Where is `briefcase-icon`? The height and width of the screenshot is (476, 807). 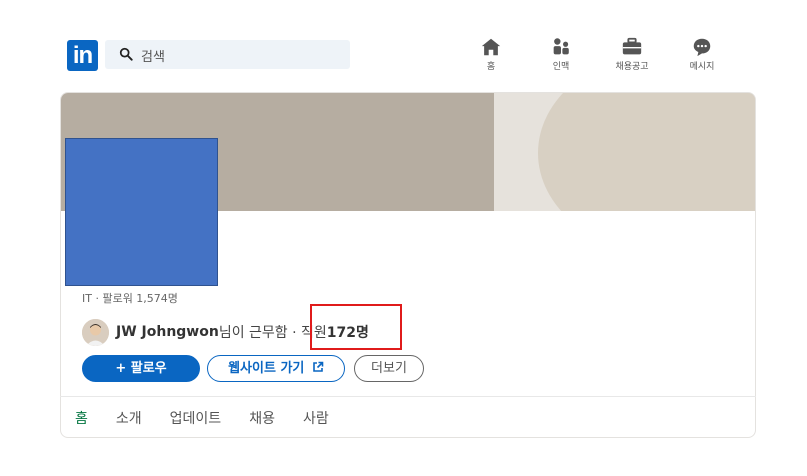 briefcase-icon is located at coordinates (632, 46).